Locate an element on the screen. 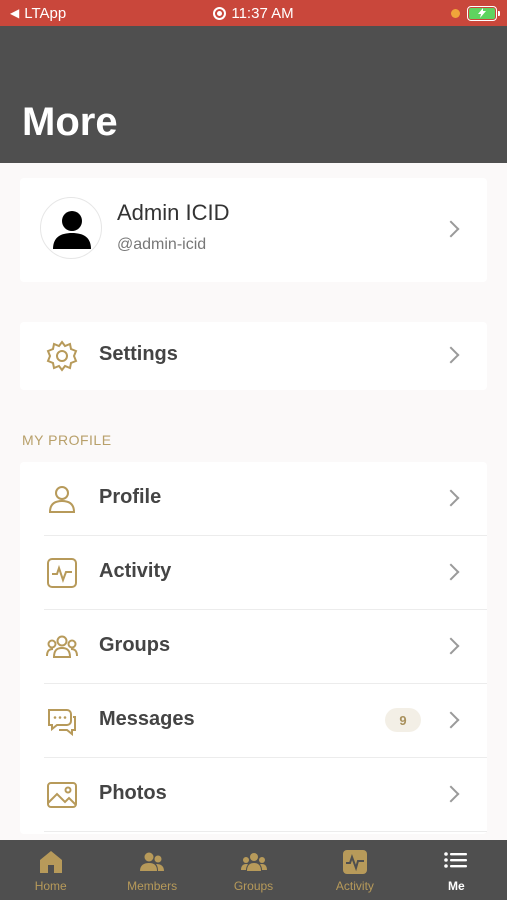 The width and height of the screenshot is (507, 900). list-item-label: Profile is located at coordinates (130, 497).